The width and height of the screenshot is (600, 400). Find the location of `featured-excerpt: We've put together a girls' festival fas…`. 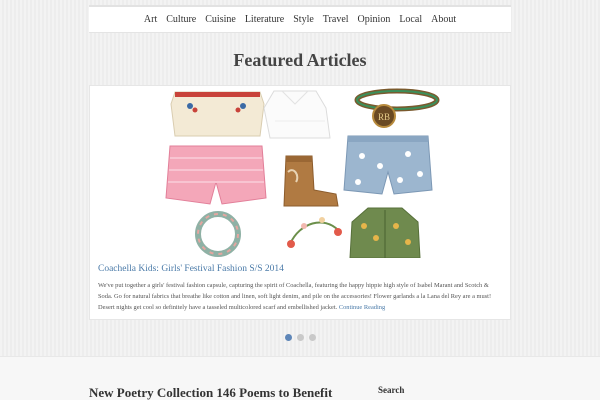

featured-excerpt: We've put together a girls' festival fas… is located at coordinates (300, 296).